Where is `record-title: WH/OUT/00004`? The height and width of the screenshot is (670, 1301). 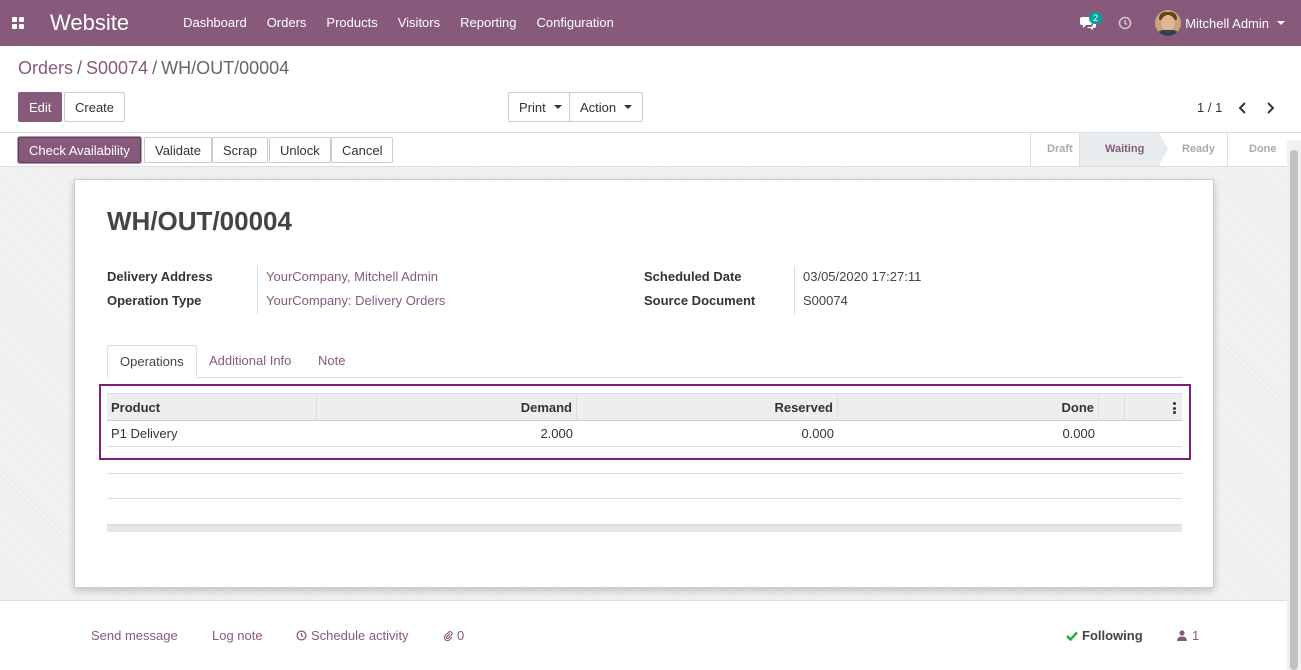
record-title: WH/OUT/00004 is located at coordinates (199, 221).